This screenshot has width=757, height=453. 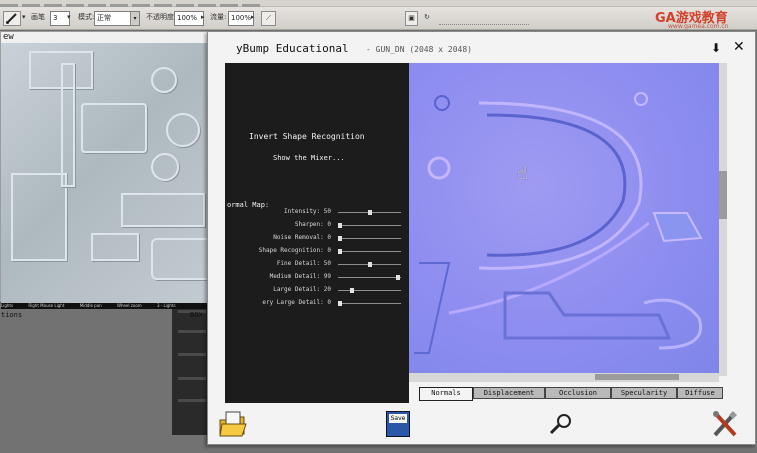 What do you see at coordinates (11, 315) in the screenshot?
I see `options-button: tions` at bounding box center [11, 315].